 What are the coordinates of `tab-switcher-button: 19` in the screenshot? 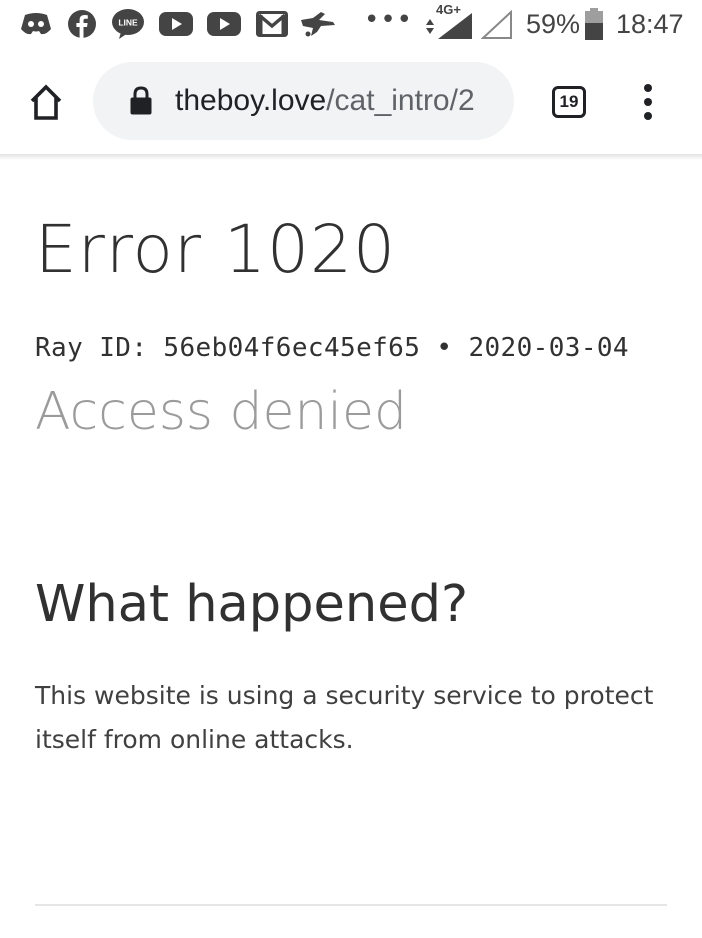 It's located at (569, 102).